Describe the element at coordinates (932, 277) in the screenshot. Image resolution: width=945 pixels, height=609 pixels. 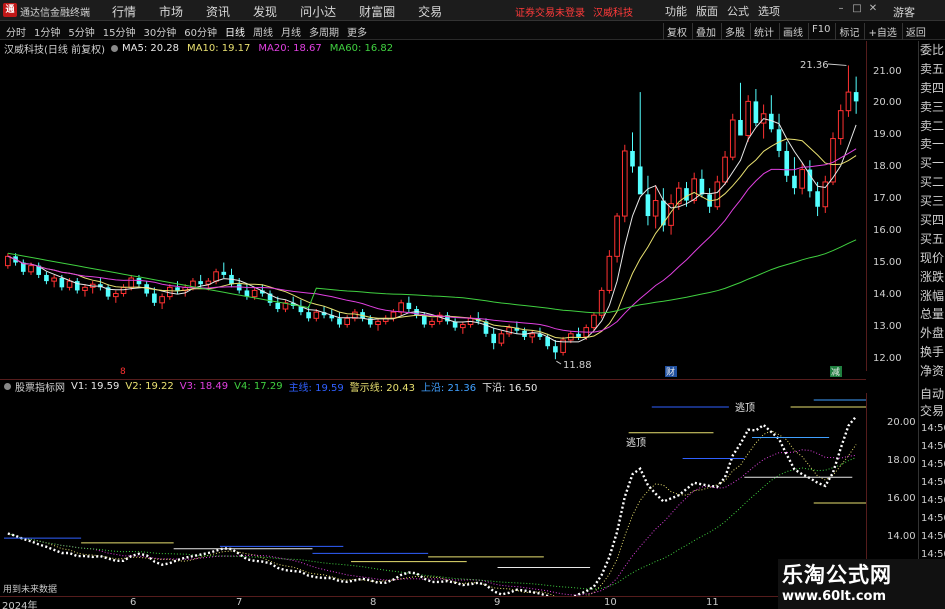
I see `order-book-item: 涨跌` at that location.